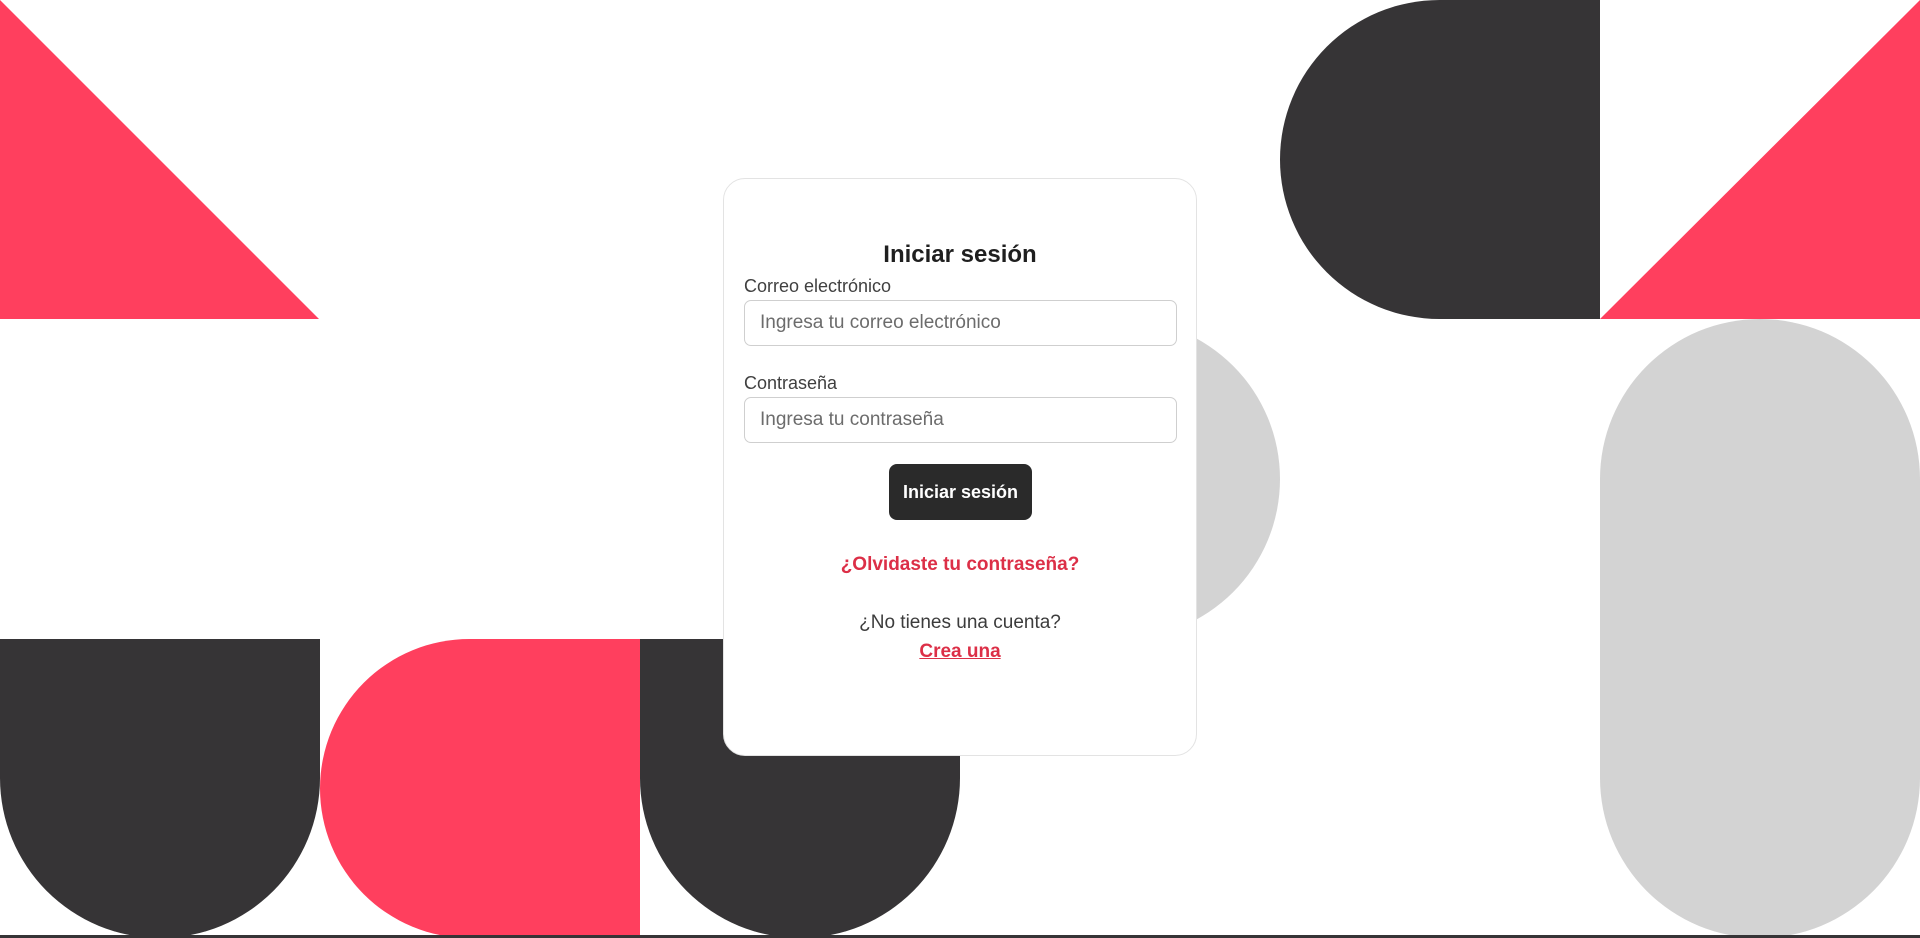 This screenshot has height=938, width=1920. What do you see at coordinates (960, 420) in the screenshot?
I see `password-field` at bounding box center [960, 420].